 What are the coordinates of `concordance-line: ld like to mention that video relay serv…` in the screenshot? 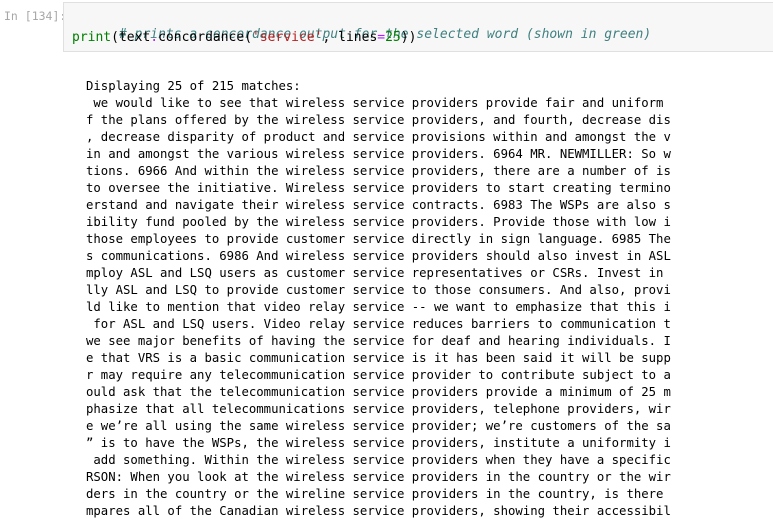 It's located at (378, 307).